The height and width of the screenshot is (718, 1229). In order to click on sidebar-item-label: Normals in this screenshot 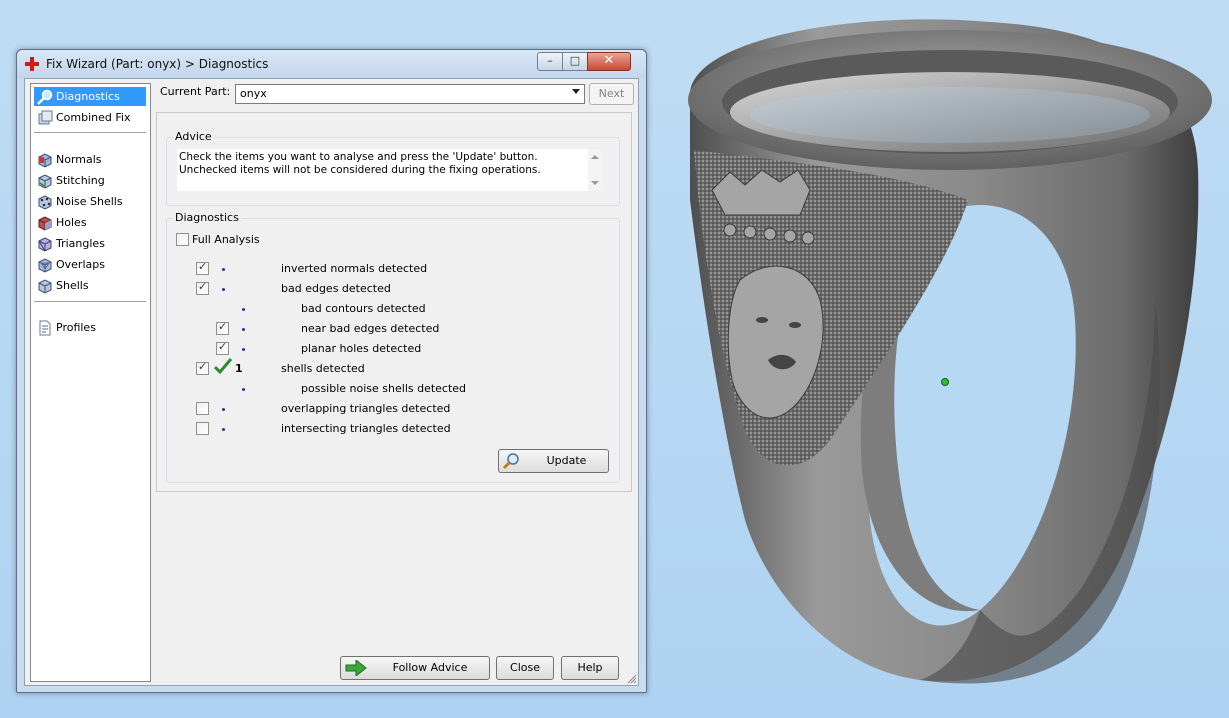, I will do `click(79, 159)`.